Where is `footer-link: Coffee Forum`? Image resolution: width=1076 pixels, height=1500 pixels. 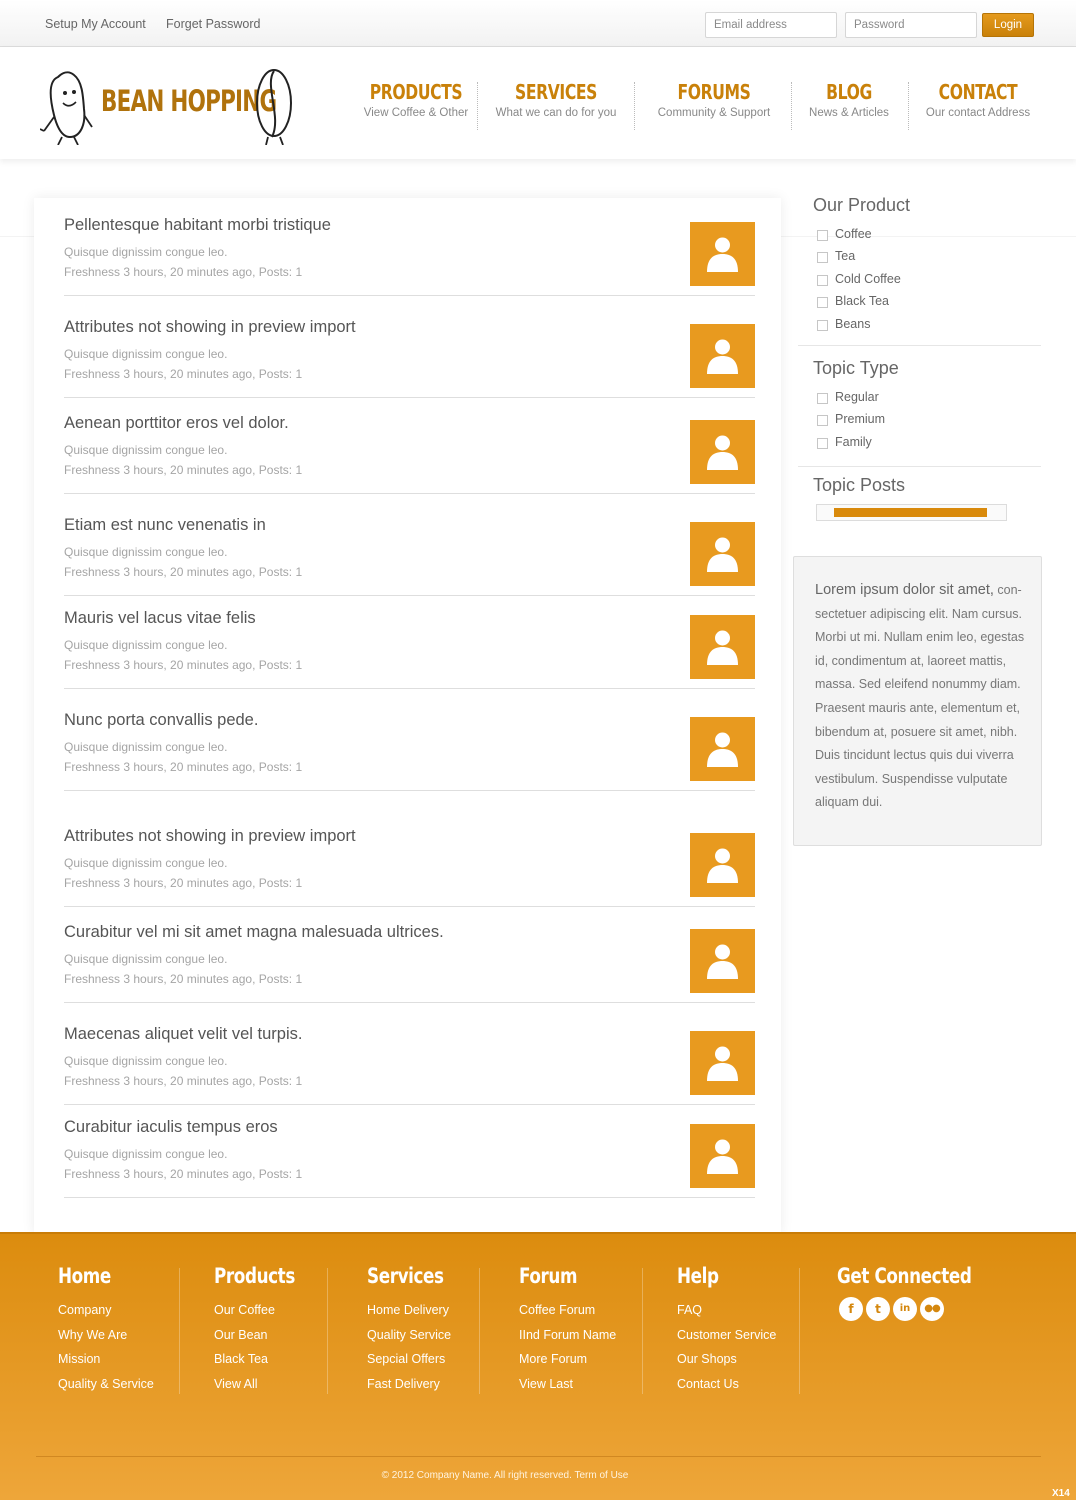 footer-link: Coffee Forum is located at coordinates (567, 1310).